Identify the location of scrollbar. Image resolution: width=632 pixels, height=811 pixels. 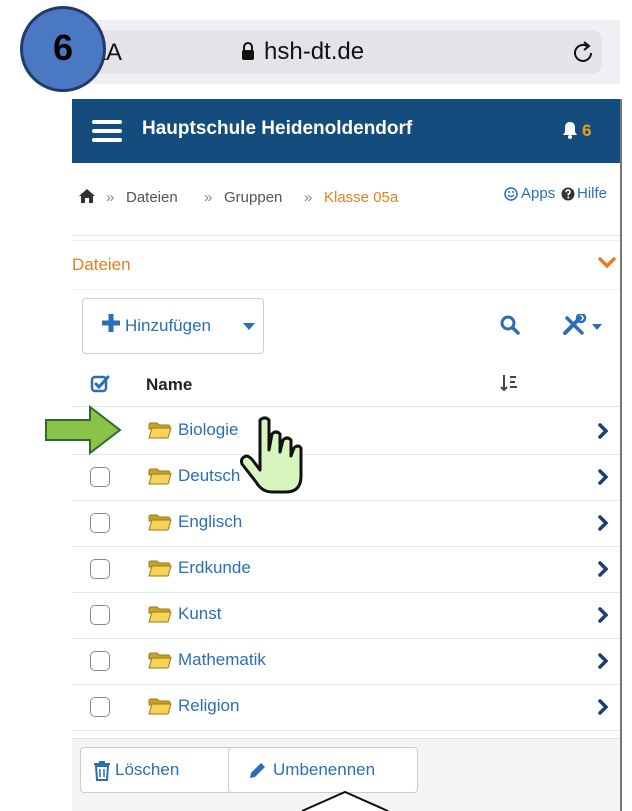
(621, 455).